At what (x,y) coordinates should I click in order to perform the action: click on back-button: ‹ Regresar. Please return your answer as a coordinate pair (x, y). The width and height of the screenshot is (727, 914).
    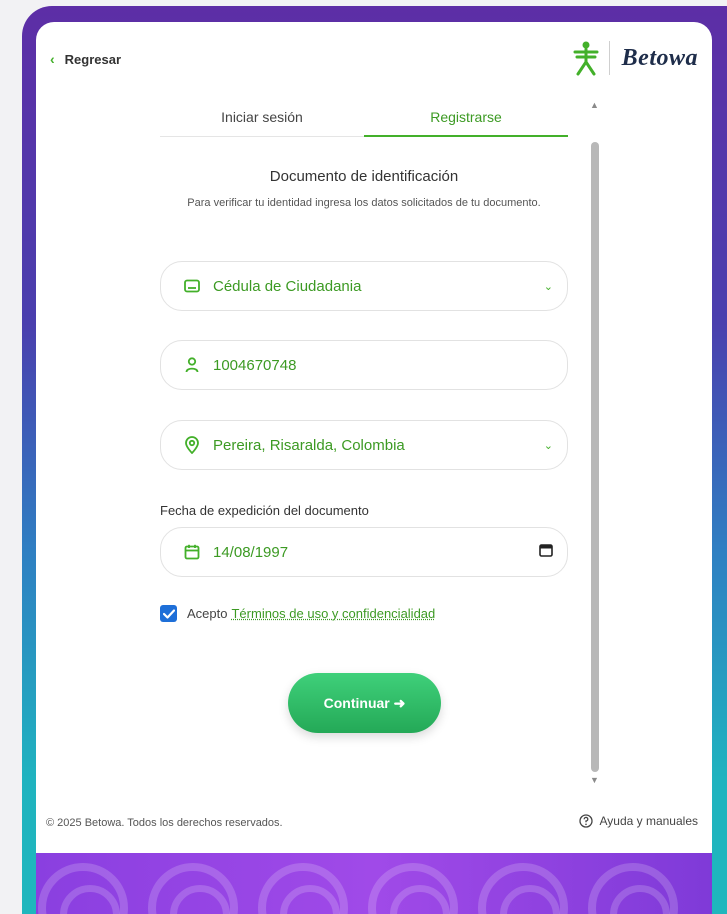
    Looking at the image, I should click on (85, 59).